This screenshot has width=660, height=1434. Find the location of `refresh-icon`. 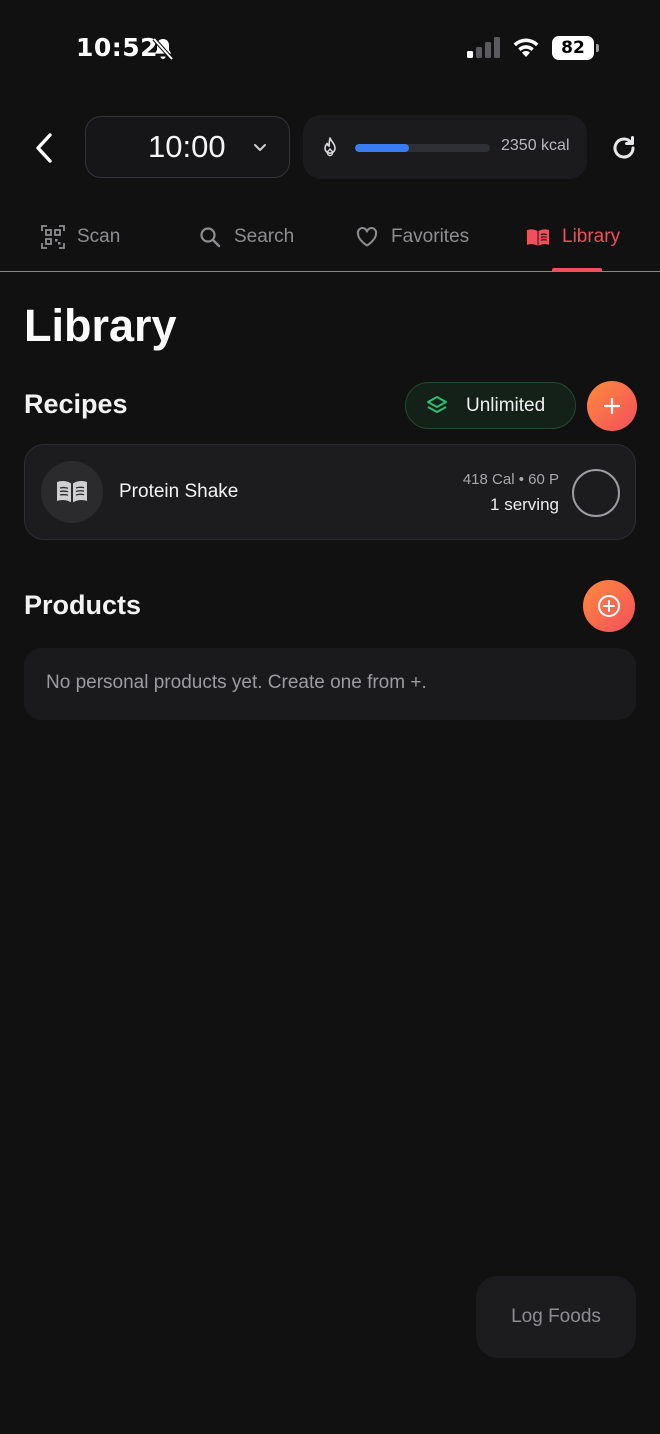

refresh-icon is located at coordinates (624, 147).